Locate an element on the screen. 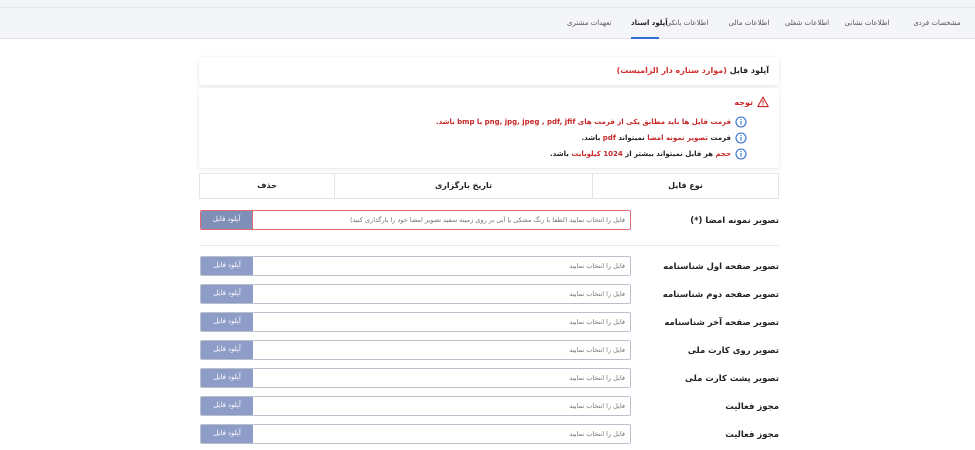 The image size is (975, 450). tab-address-info: اطلاعات نشانی is located at coordinates (867, 23).